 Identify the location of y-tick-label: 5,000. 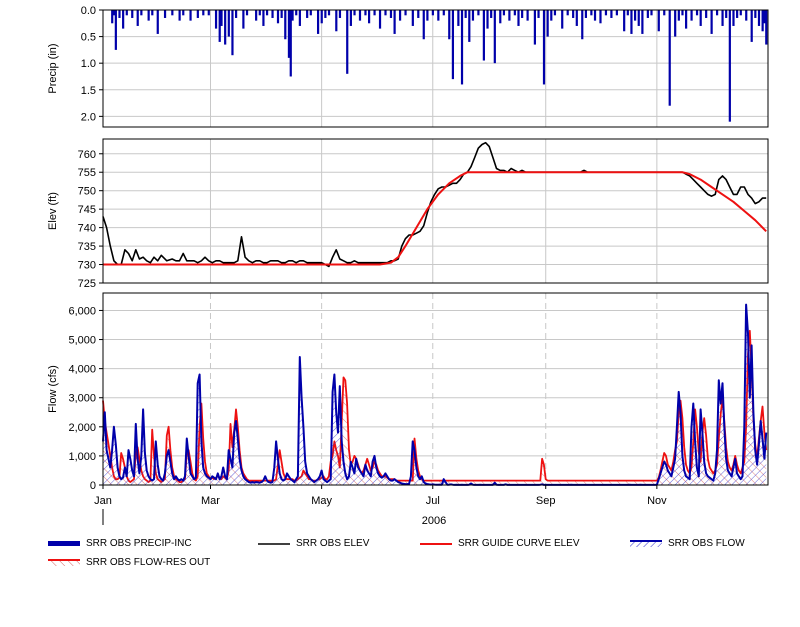
(82, 341).